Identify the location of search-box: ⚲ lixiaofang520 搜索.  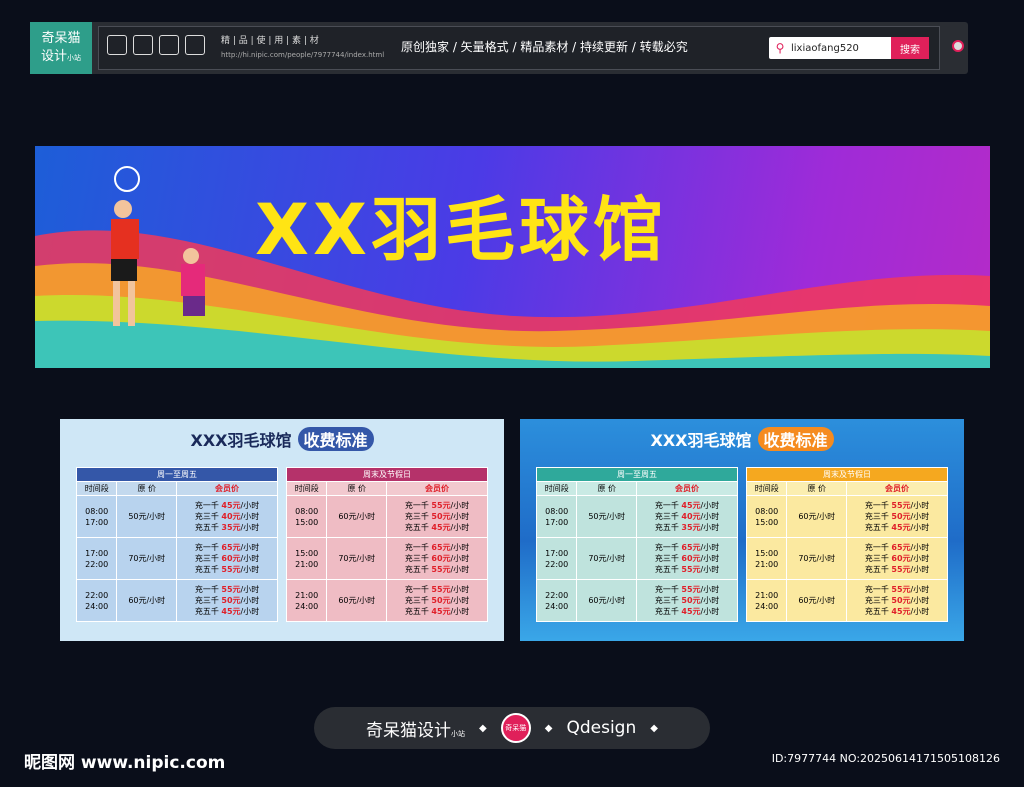
(849, 48).